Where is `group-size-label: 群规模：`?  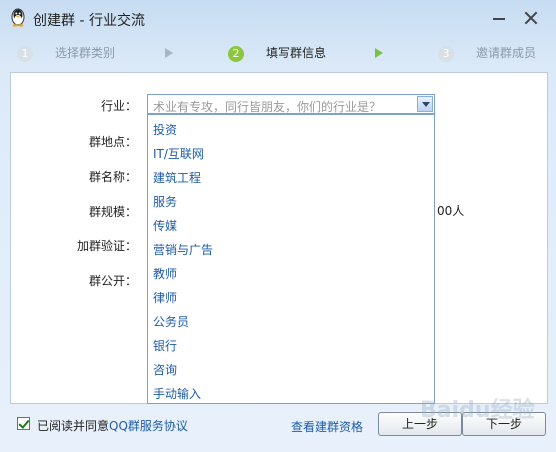
group-size-label: 群规模： is located at coordinates (112, 212).